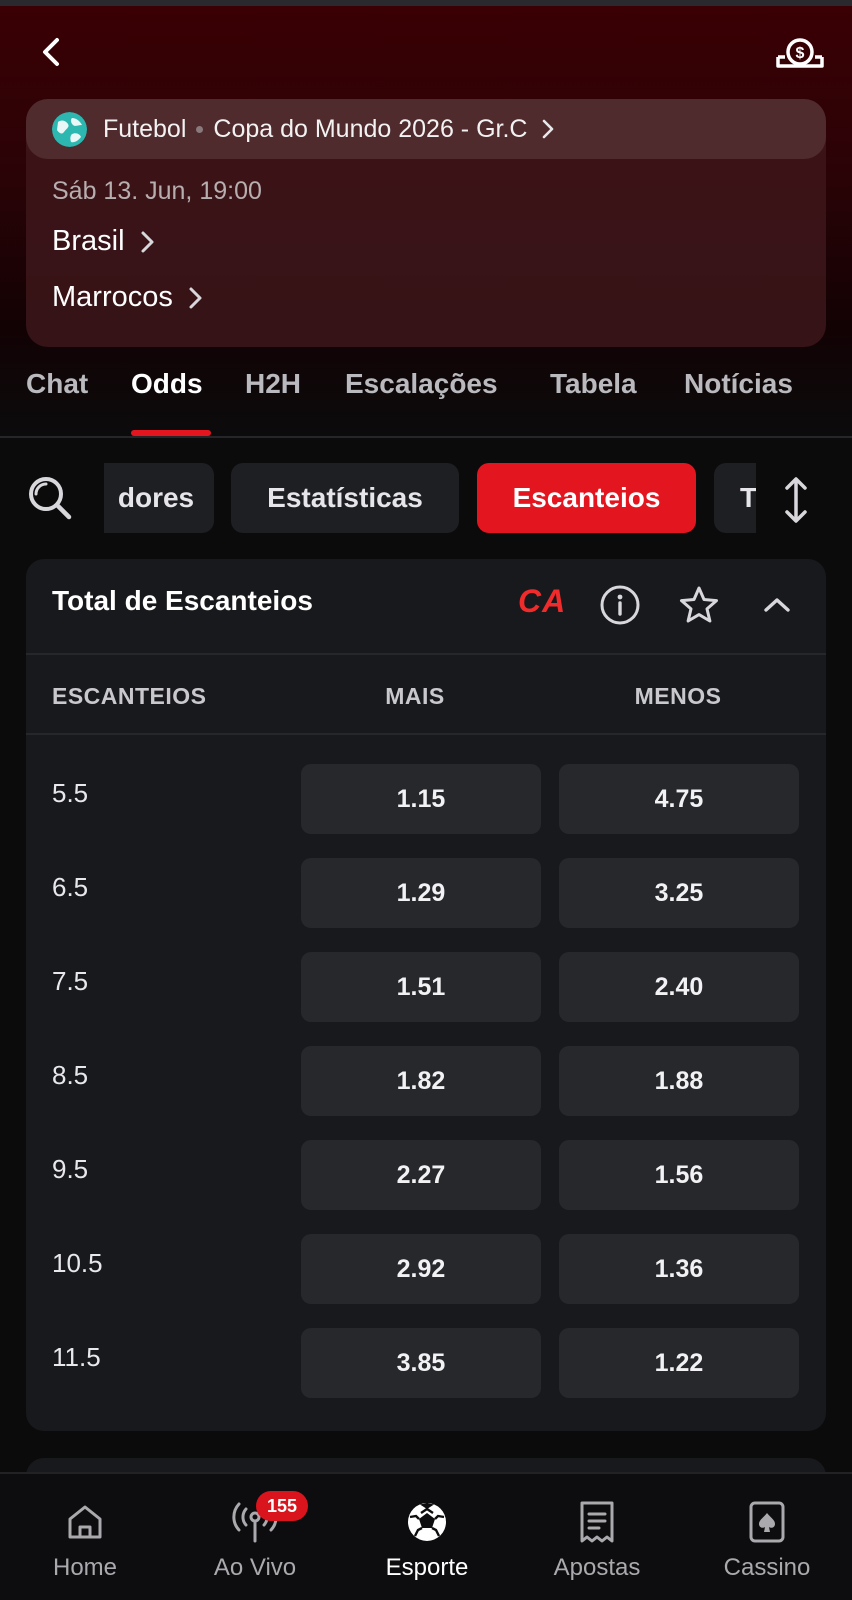 Image resolution: width=852 pixels, height=1600 pixels. I want to click on vertical-arrows-icon, so click(796, 500).